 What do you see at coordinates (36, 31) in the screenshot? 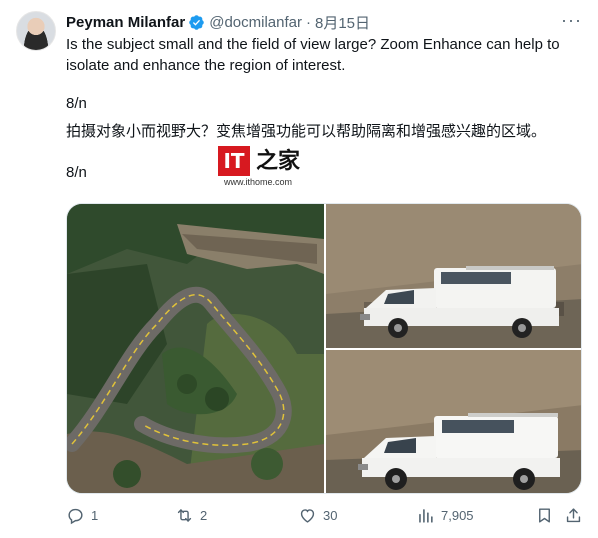
I see `author-avatar` at bounding box center [36, 31].